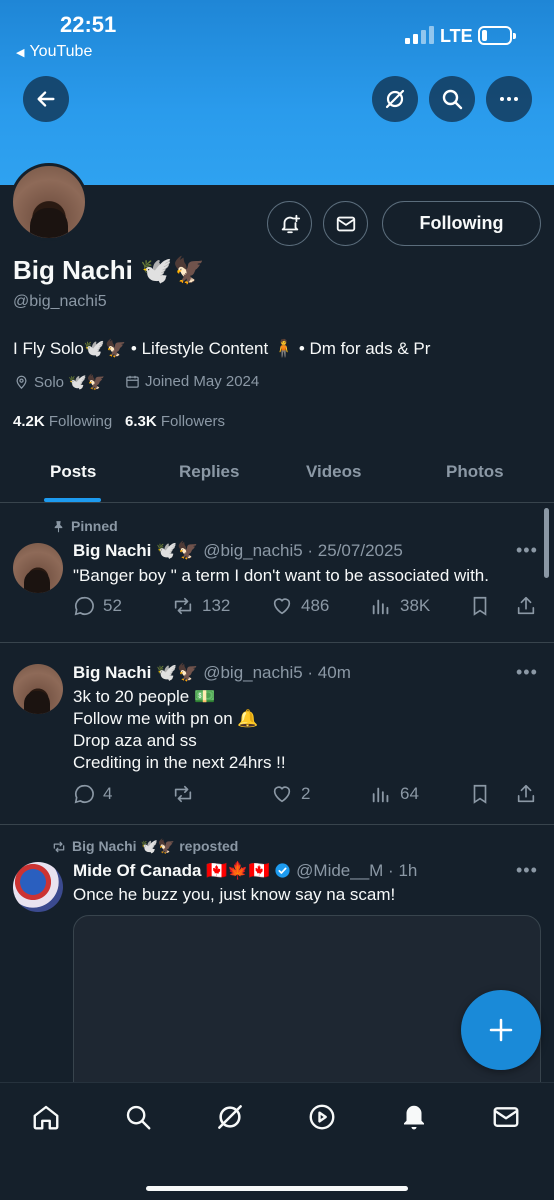 Image resolution: width=554 pixels, height=1200 pixels. I want to click on notify-button, so click(289, 223).